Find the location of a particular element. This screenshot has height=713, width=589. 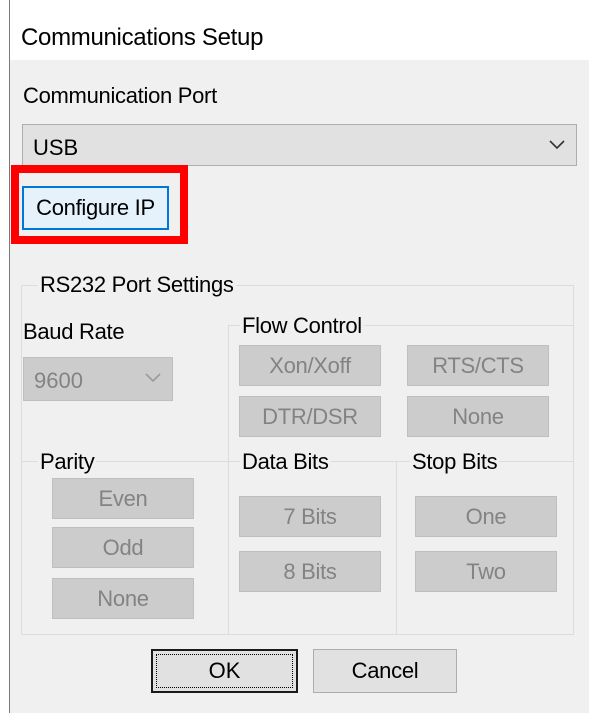

baud-rate-value: 9600 is located at coordinates (58, 380).